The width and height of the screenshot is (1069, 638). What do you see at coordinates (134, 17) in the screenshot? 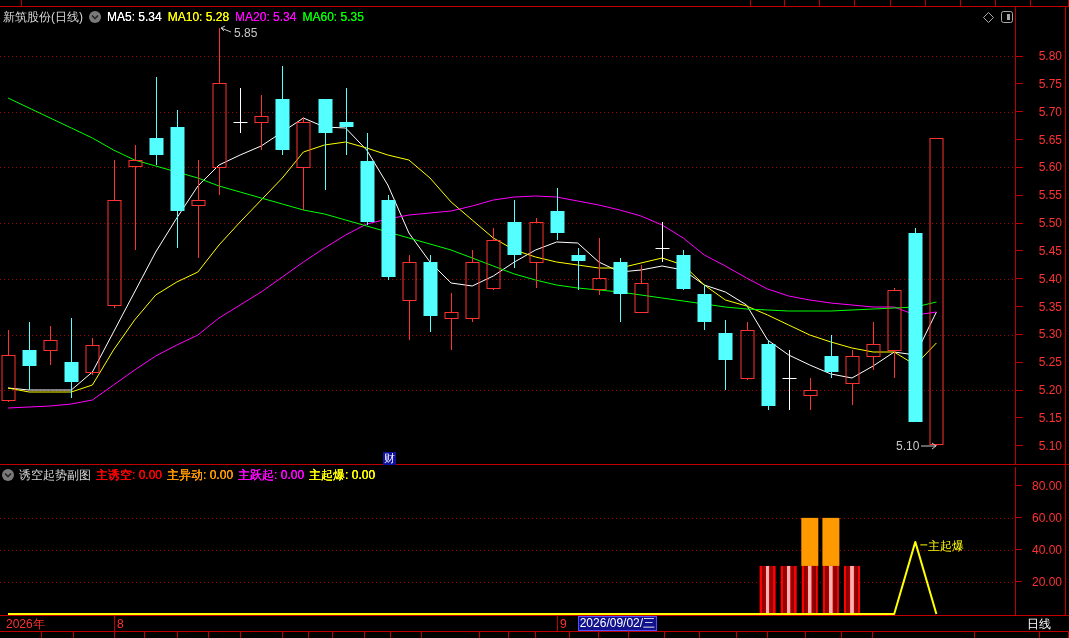
I see `indicator-value: MA5: 5.34` at bounding box center [134, 17].